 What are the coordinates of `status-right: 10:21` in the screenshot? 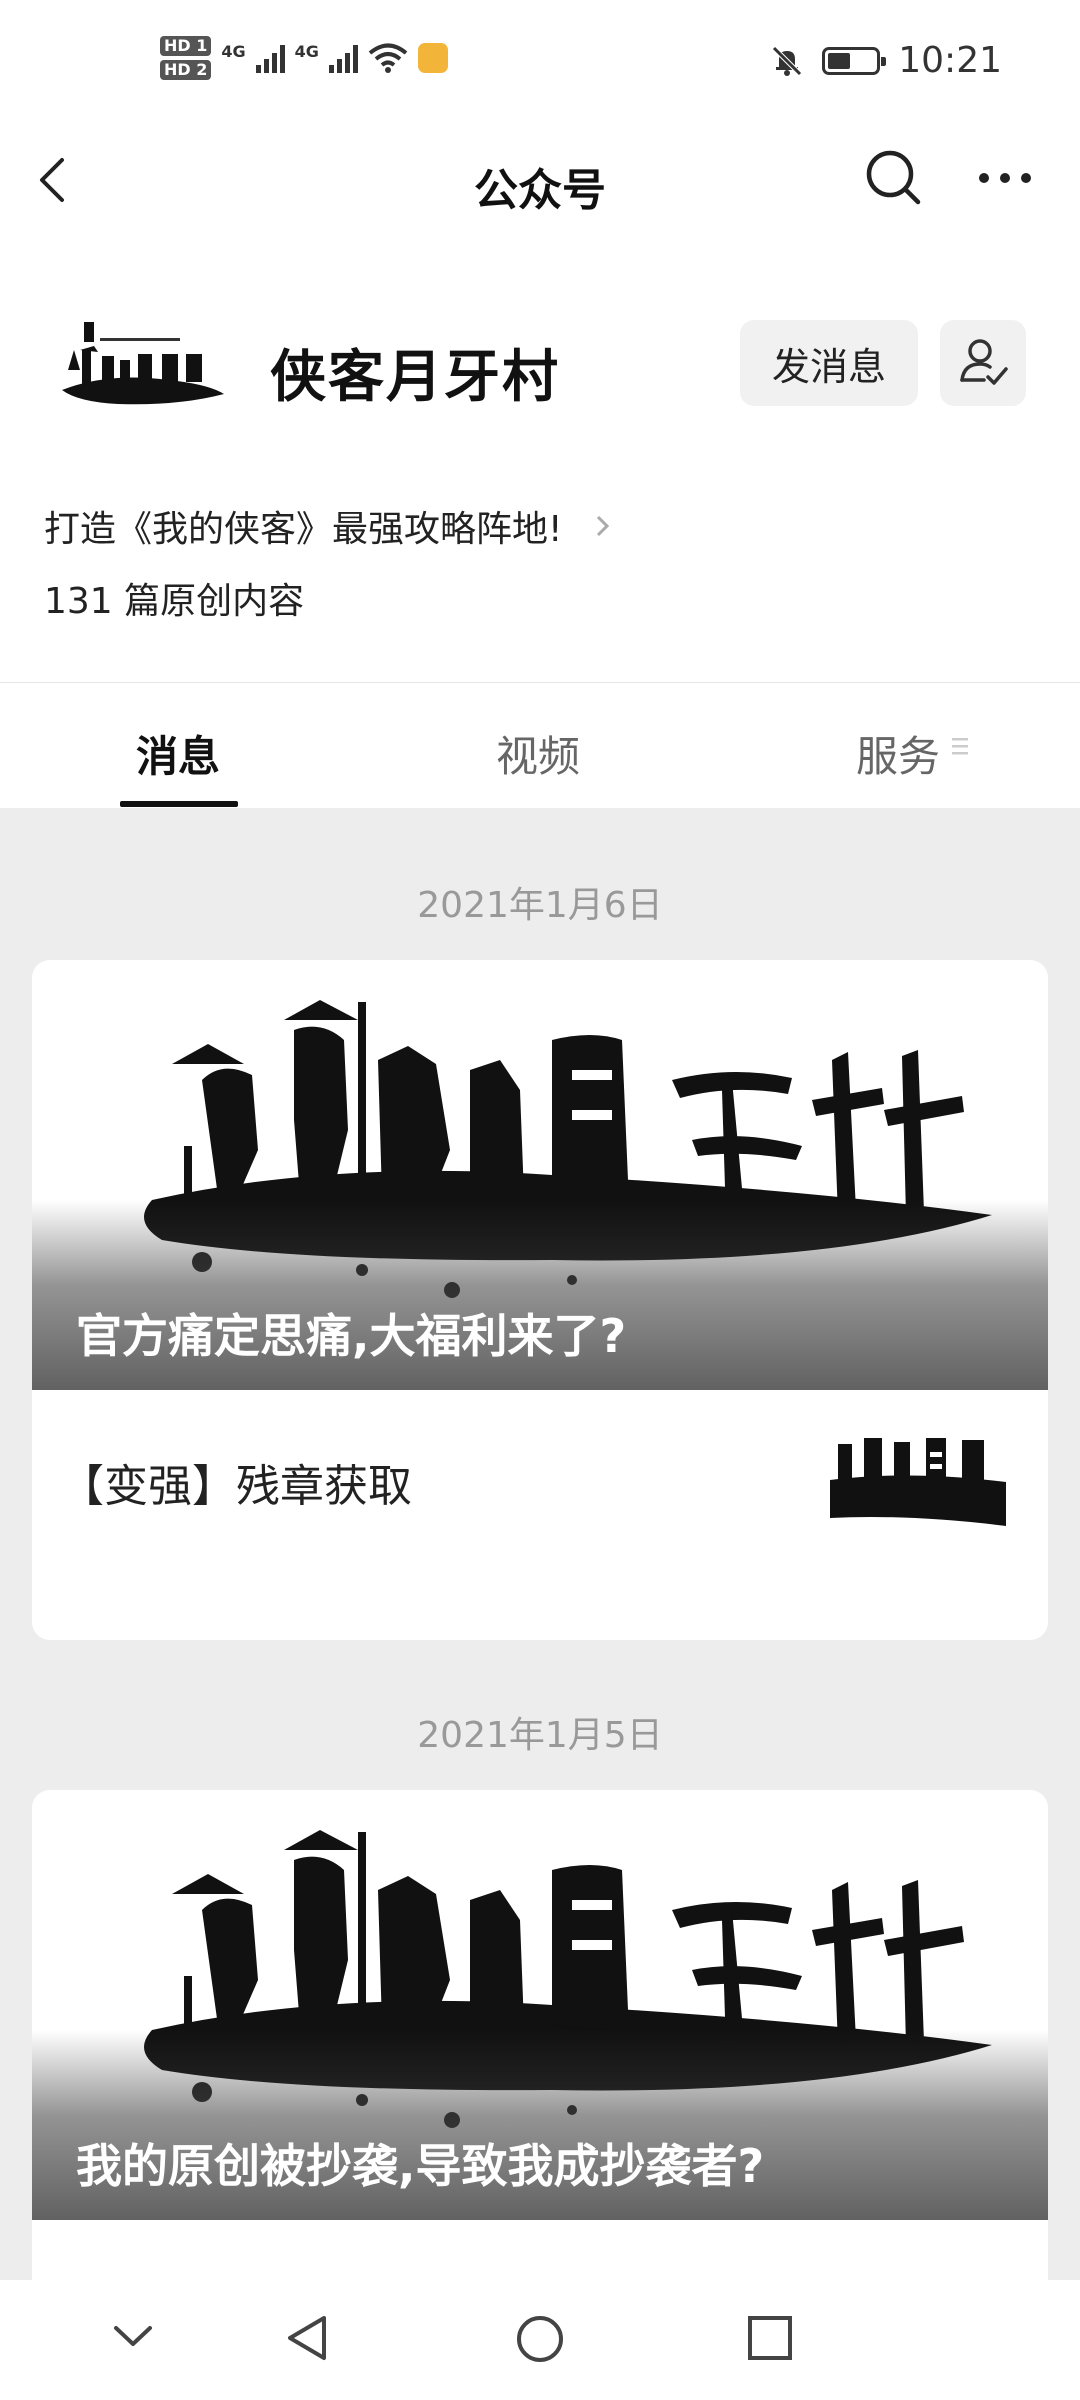 It's located at (886, 60).